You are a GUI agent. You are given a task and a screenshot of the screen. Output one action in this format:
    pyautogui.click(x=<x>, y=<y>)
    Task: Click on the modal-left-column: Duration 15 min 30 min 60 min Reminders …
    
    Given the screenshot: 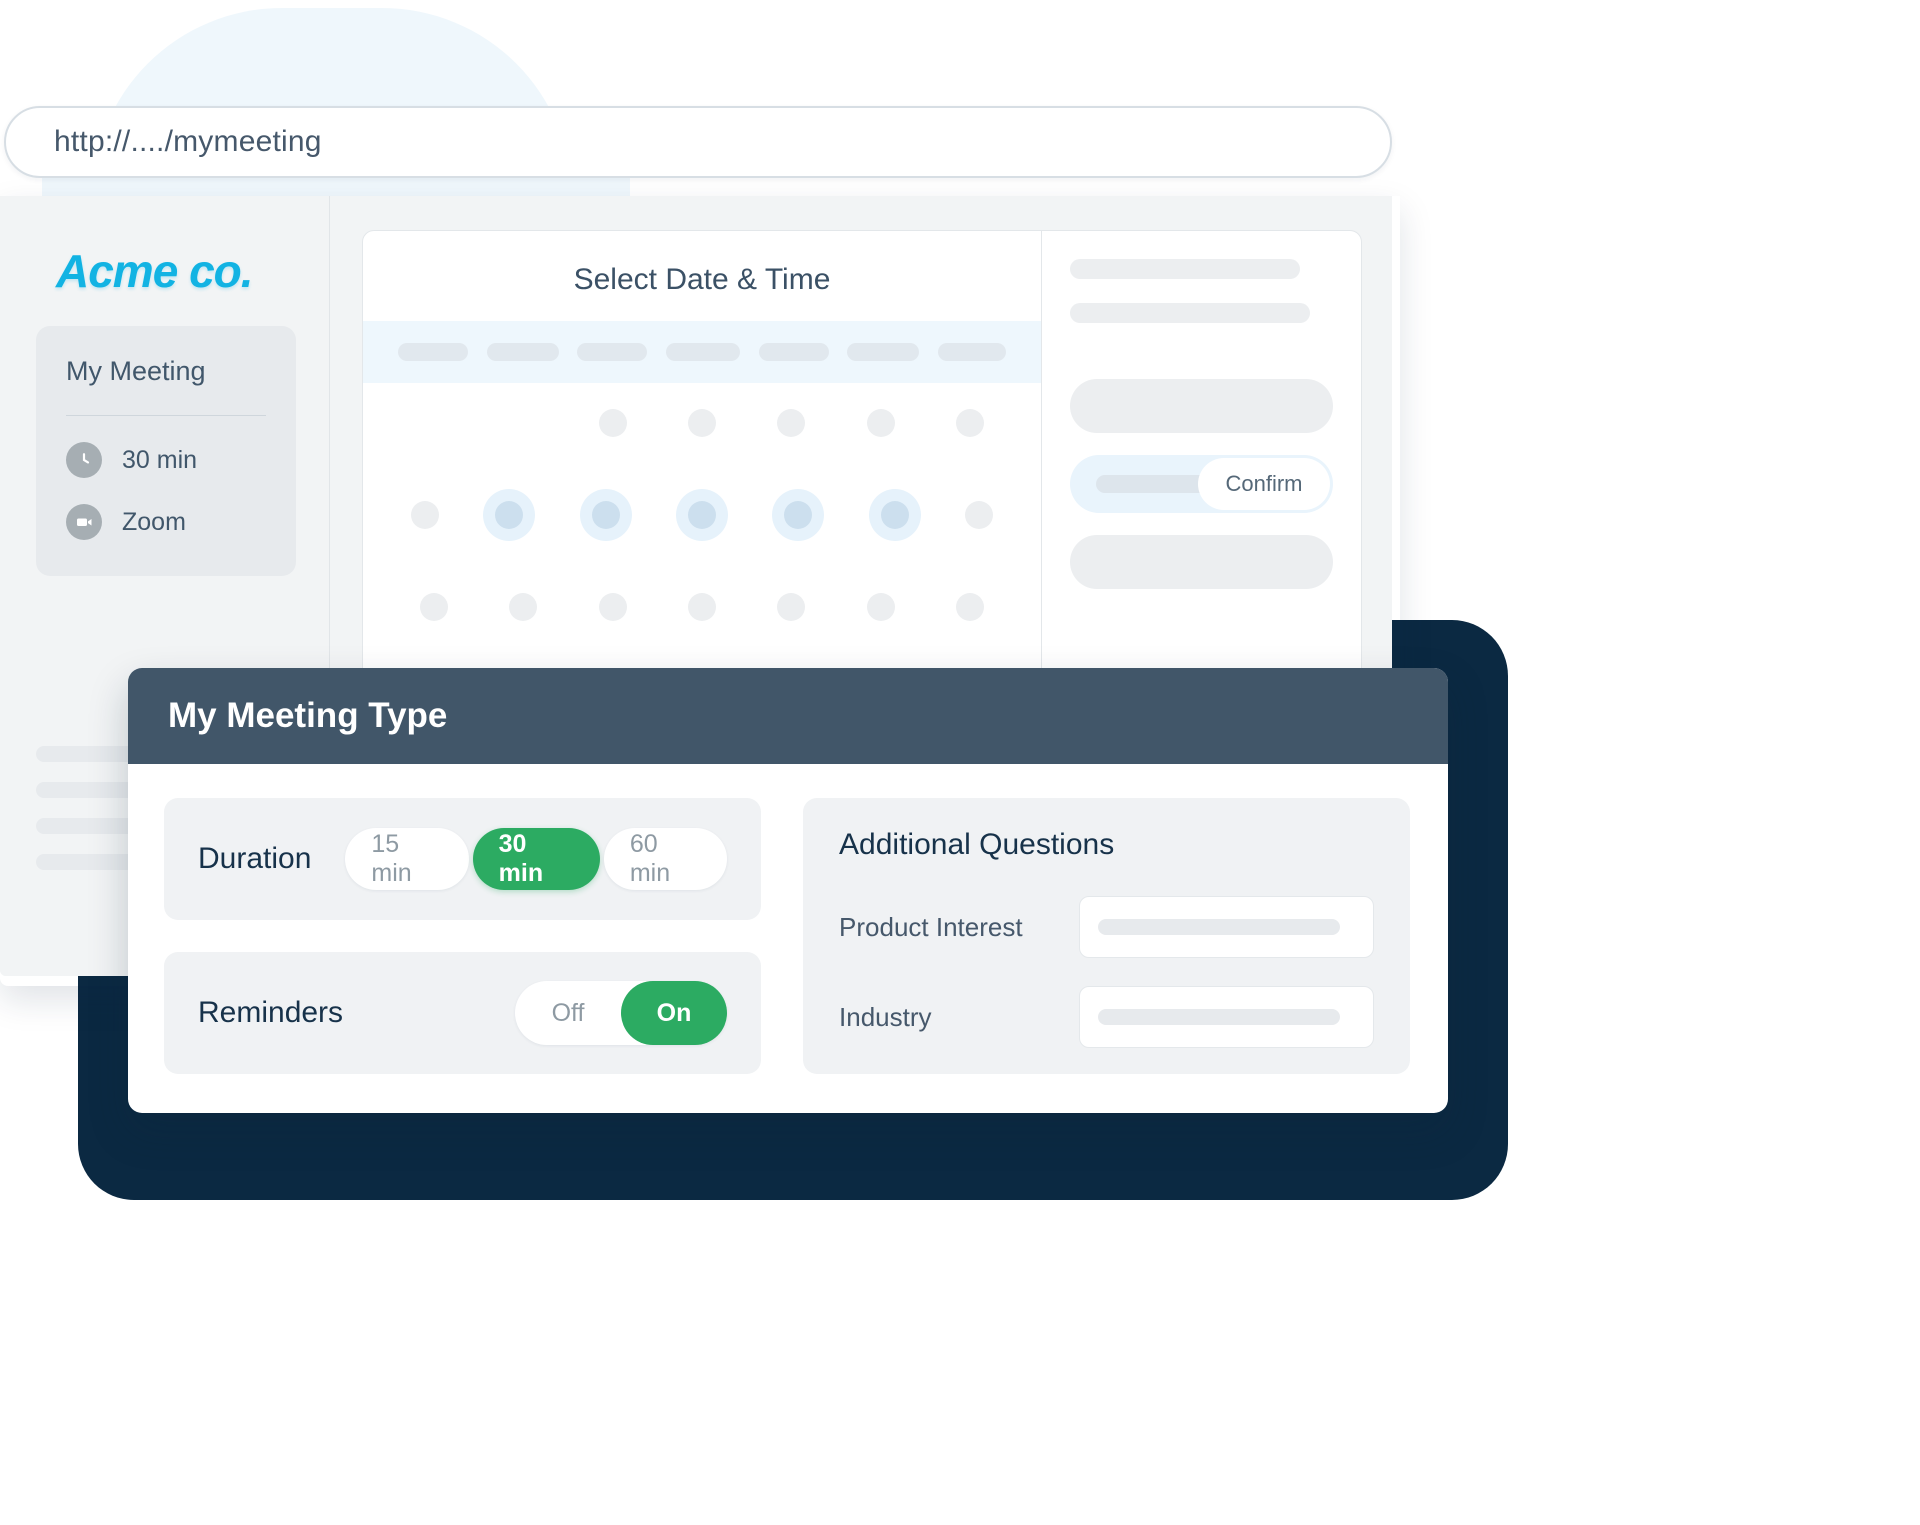 What is the action you would take?
    pyautogui.click(x=463, y=952)
    